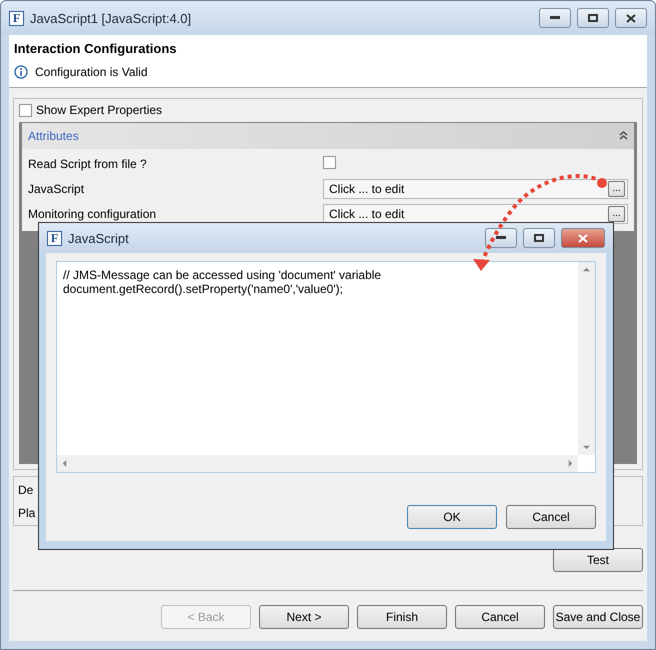  Describe the element at coordinates (586, 447) in the screenshot. I see `scroll-down-icon` at that location.